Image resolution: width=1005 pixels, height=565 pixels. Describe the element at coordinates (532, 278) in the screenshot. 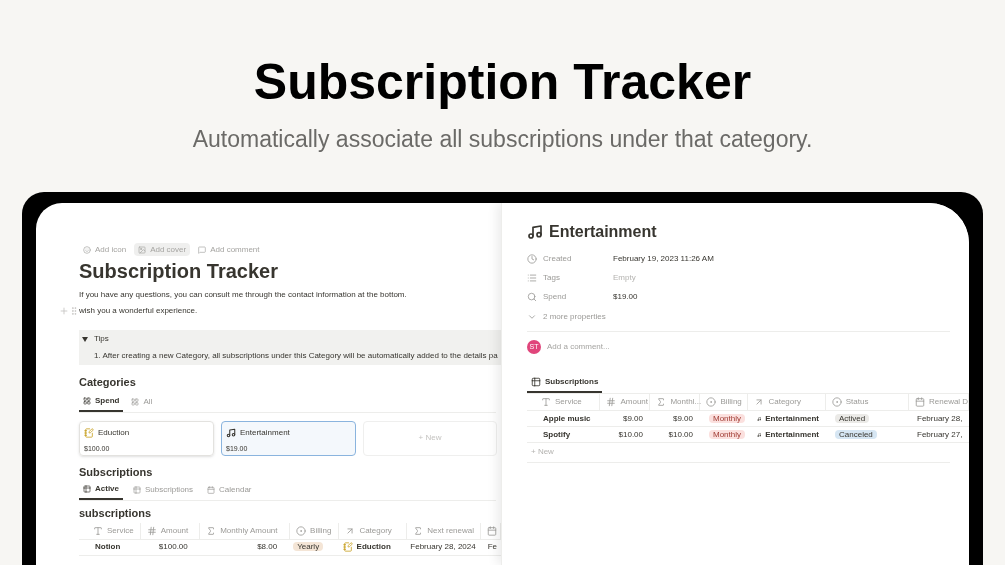

I see `list-icon` at that location.